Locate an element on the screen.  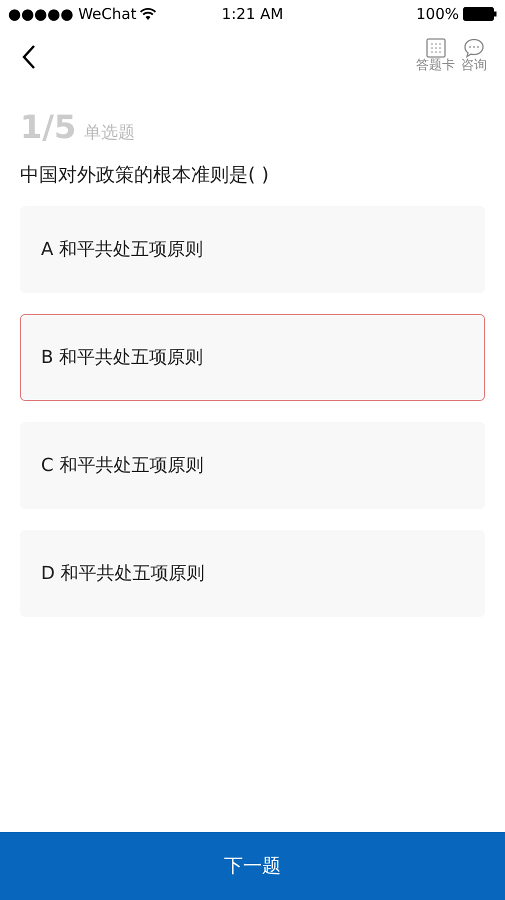
wifi-icon is located at coordinates (148, 14).